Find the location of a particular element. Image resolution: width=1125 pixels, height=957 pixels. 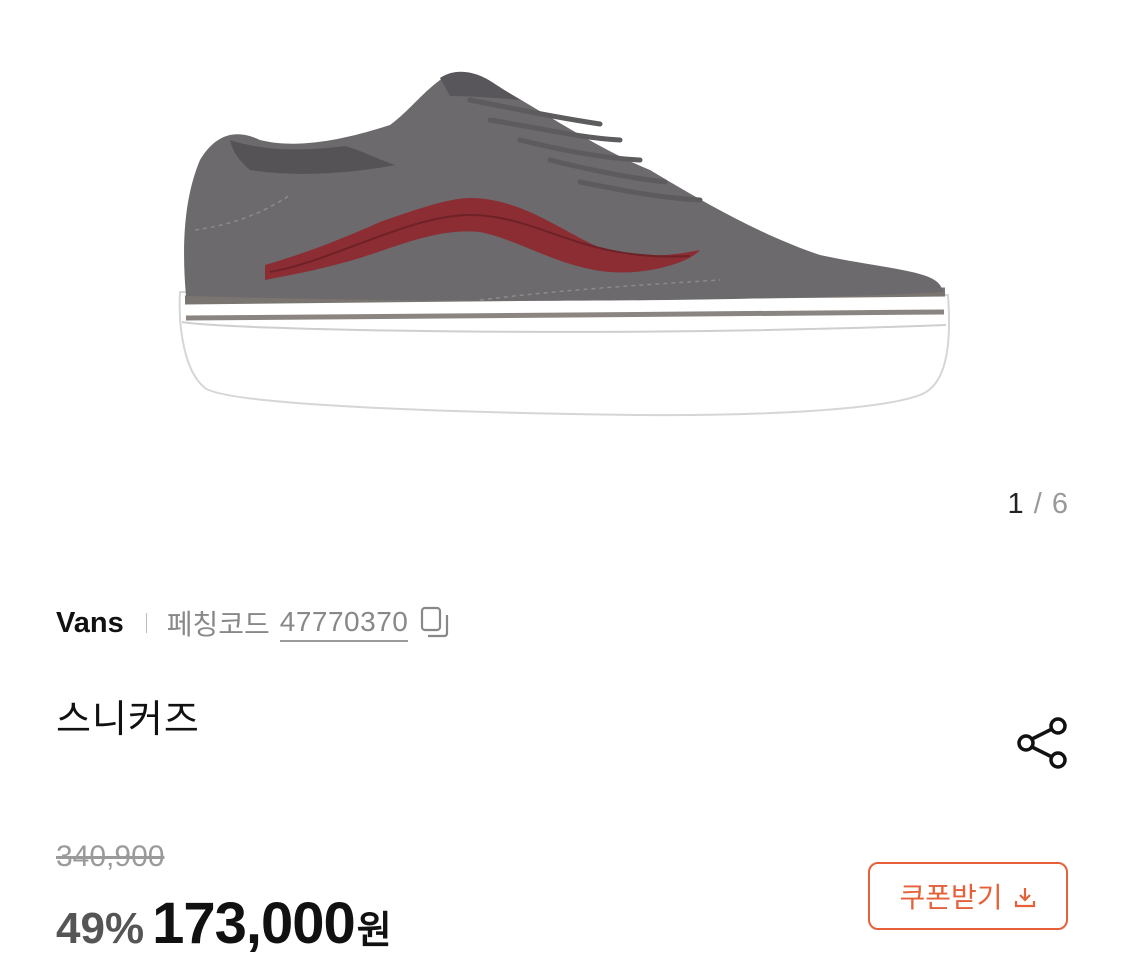

copy-icon is located at coordinates (435, 623).